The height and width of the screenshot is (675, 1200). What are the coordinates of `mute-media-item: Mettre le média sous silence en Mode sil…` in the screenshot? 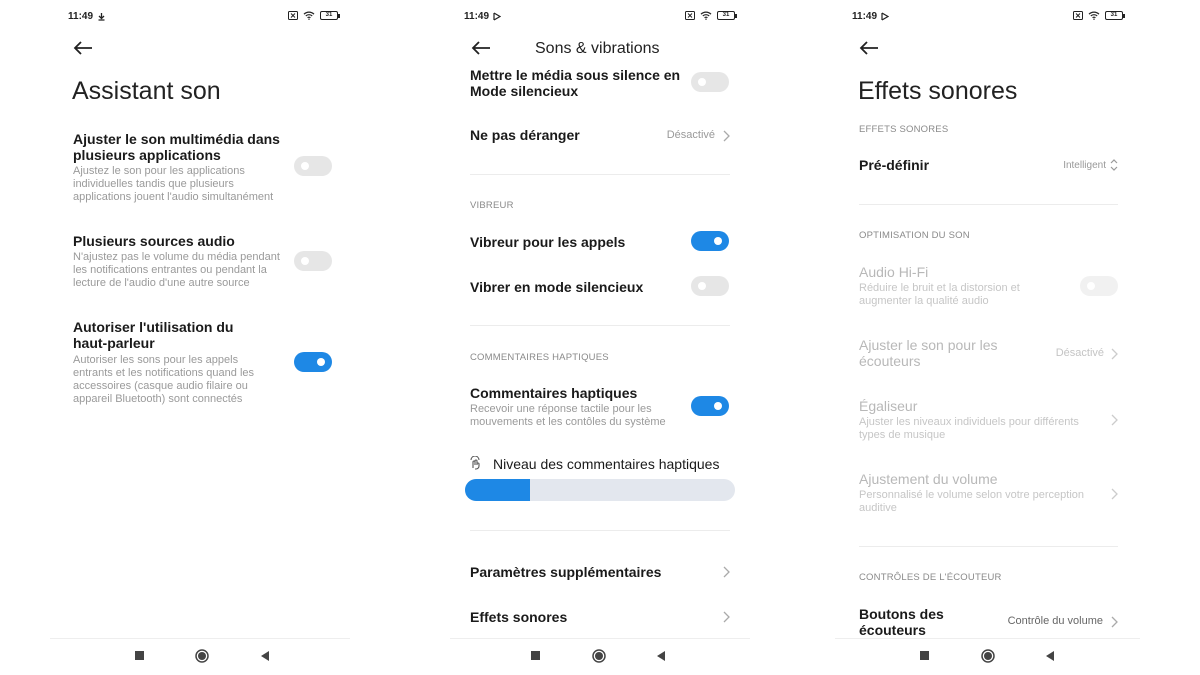 It's located at (590, 84).